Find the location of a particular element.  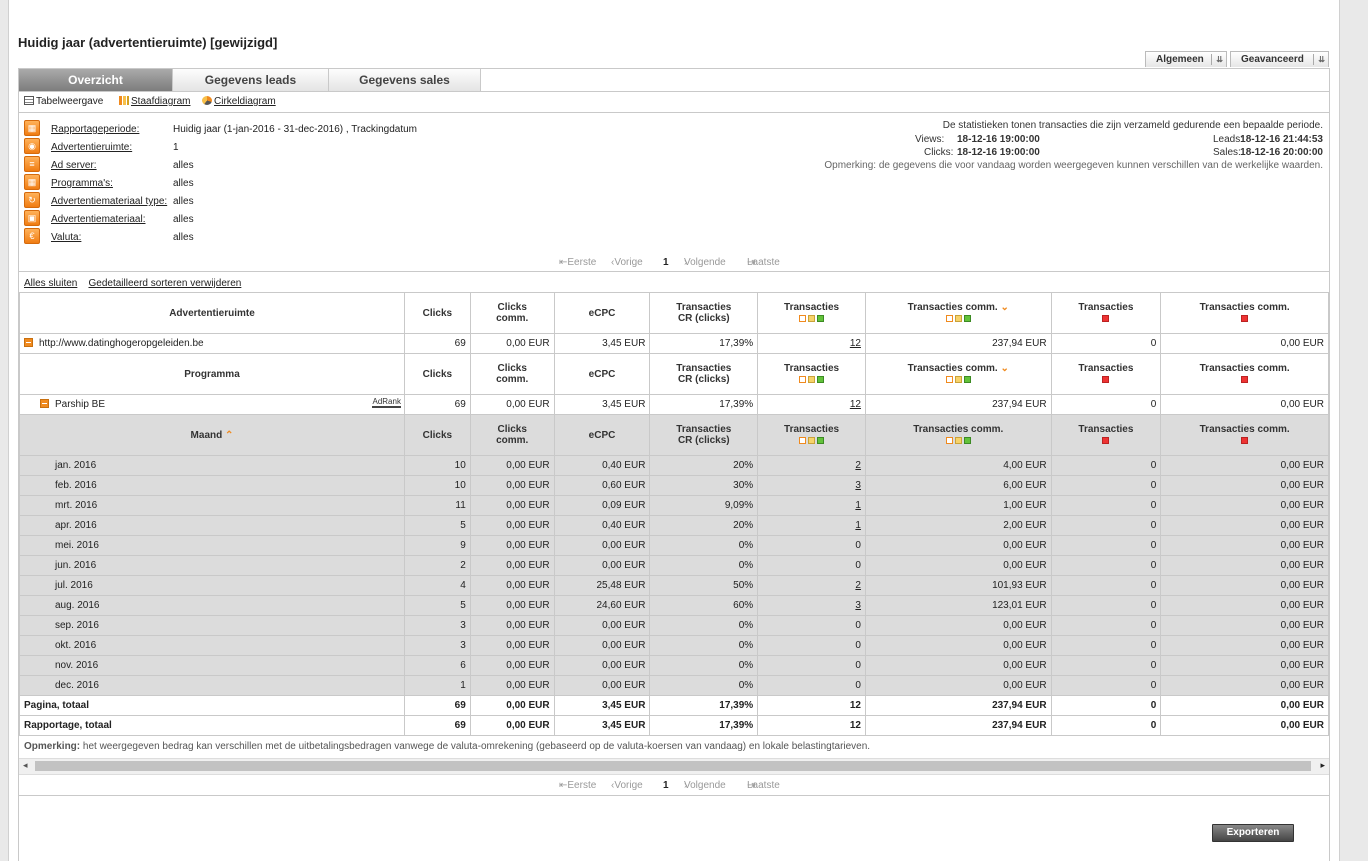

filter-label: Programma's: is located at coordinates (82, 183).